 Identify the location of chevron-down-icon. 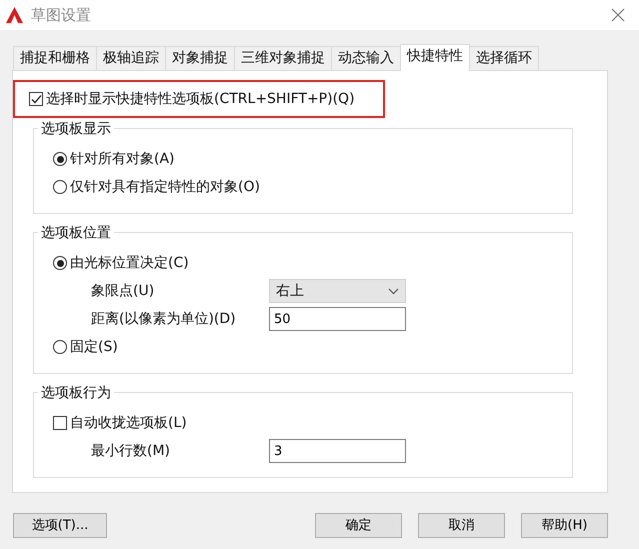
(393, 291).